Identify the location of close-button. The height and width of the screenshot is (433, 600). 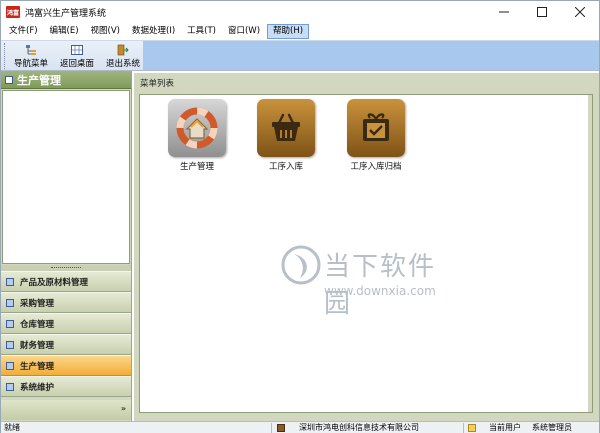
(580, 12).